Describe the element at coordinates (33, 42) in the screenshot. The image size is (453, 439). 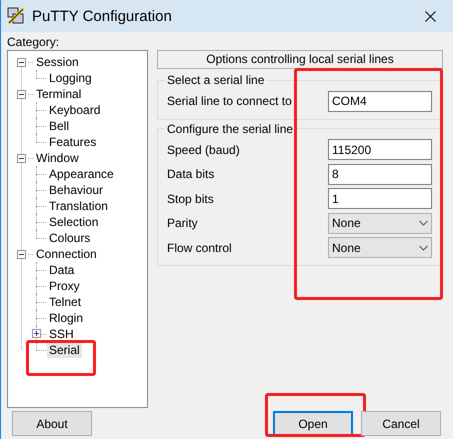
I see `category-label: Category:` at that location.